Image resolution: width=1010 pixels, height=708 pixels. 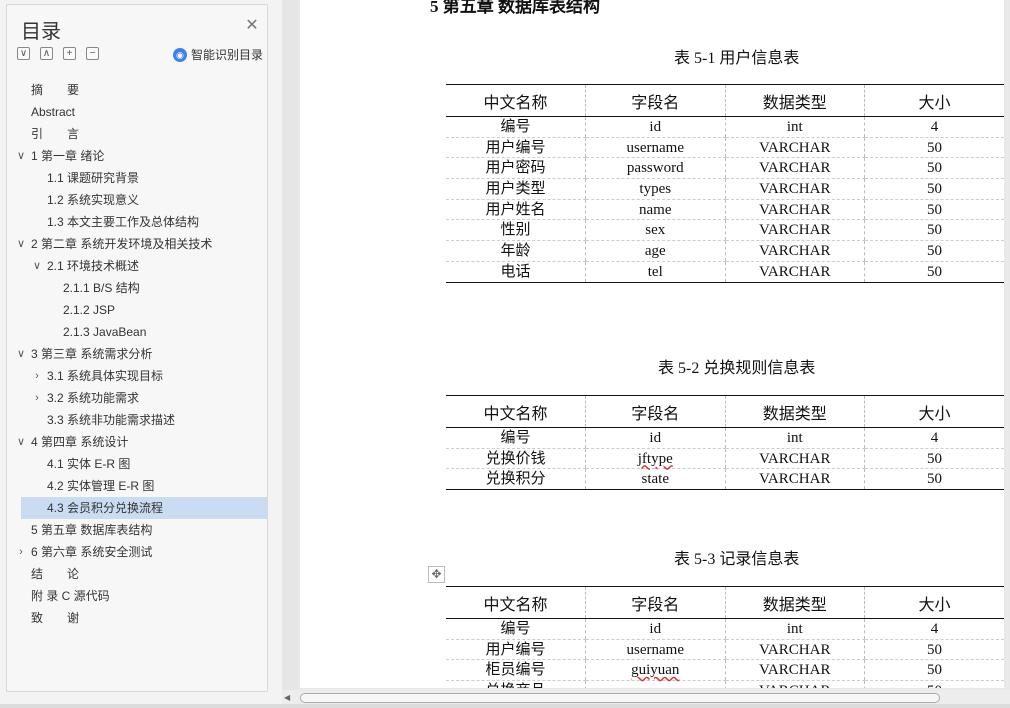 What do you see at coordinates (217, 54) in the screenshot?
I see `ai-toc-button: ◉ 智能识别目录` at bounding box center [217, 54].